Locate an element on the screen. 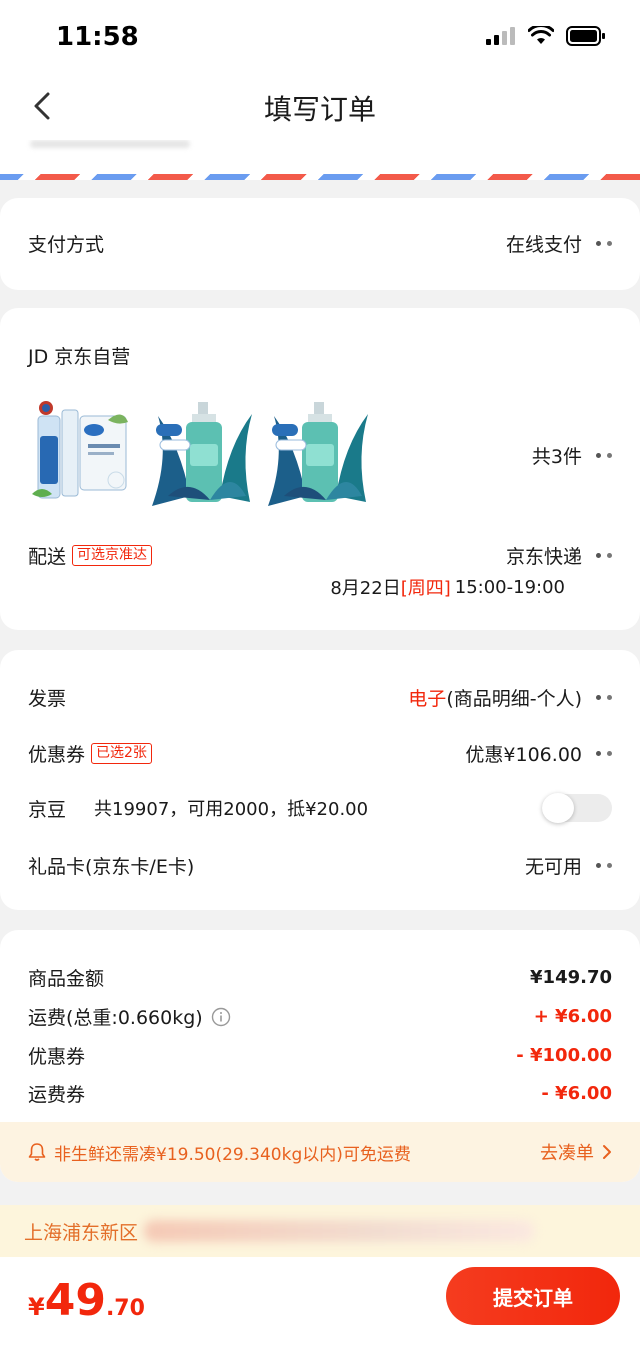  invoice-label: 发票 is located at coordinates (47, 699).